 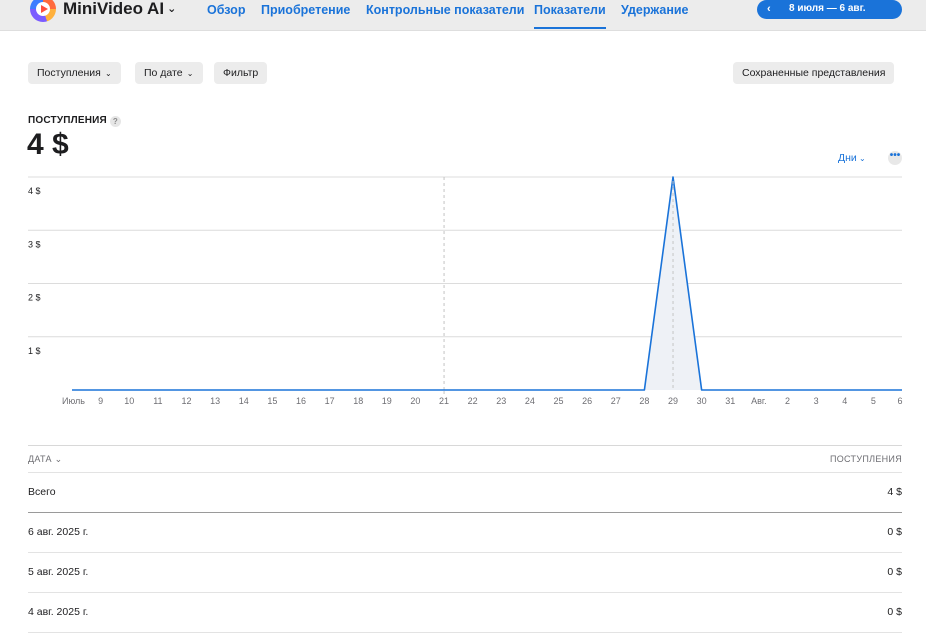 What do you see at coordinates (67, 120) in the screenshot?
I see `metric-label-text: ПОСТУПЛЕНИЯ` at bounding box center [67, 120].